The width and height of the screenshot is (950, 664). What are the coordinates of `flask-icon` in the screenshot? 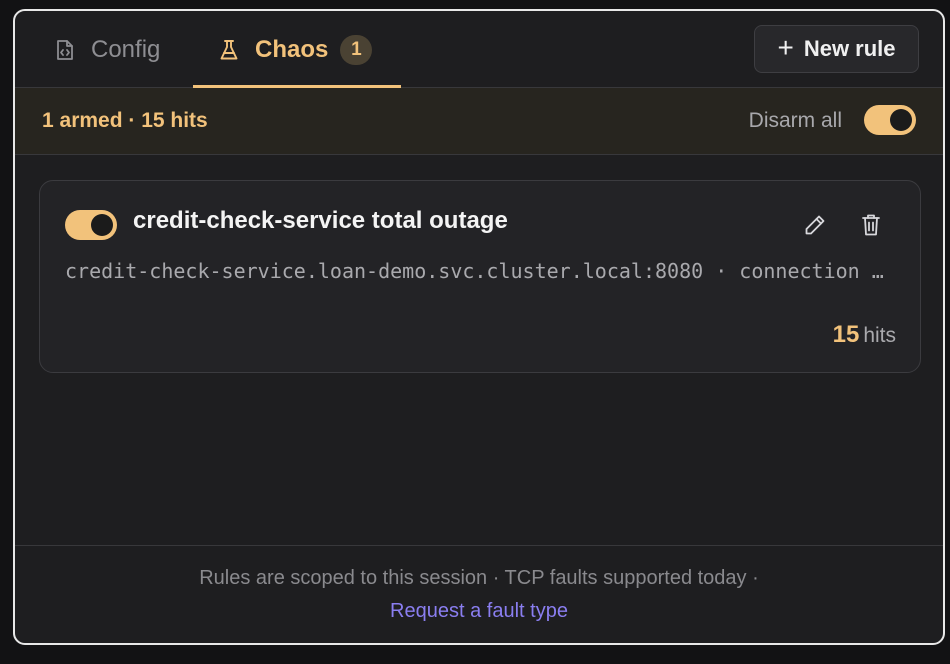 It's located at (229, 50).